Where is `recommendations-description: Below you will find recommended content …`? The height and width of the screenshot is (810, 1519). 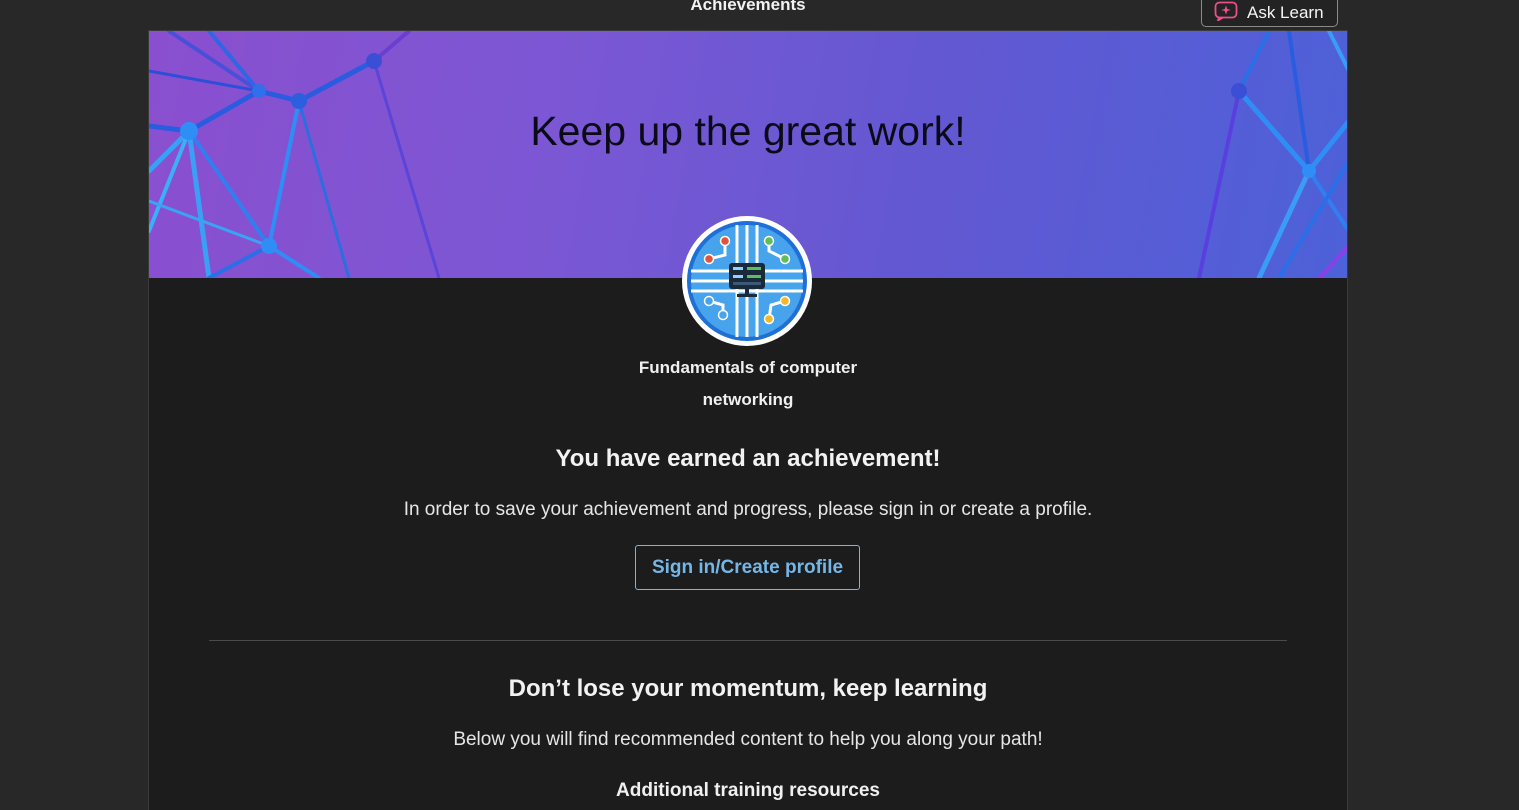
recommendations-description: Below you will find recommended content … is located at coordinates (748, 739).